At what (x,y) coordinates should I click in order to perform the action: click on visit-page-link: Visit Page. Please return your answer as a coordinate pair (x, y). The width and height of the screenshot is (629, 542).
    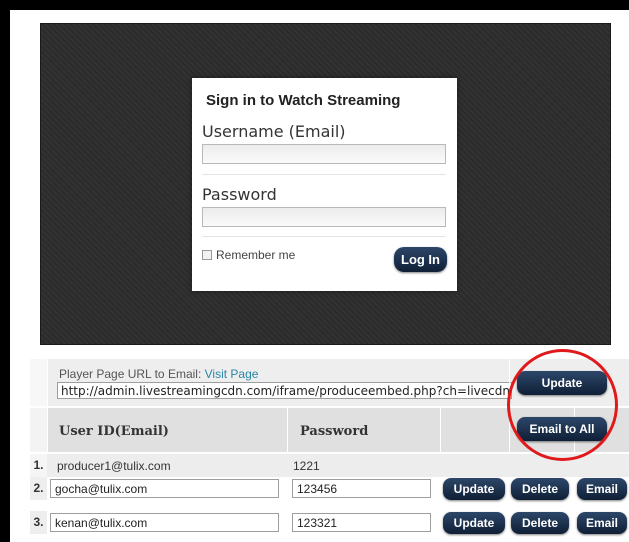
    Looking at the image, I should click on (232, 374).